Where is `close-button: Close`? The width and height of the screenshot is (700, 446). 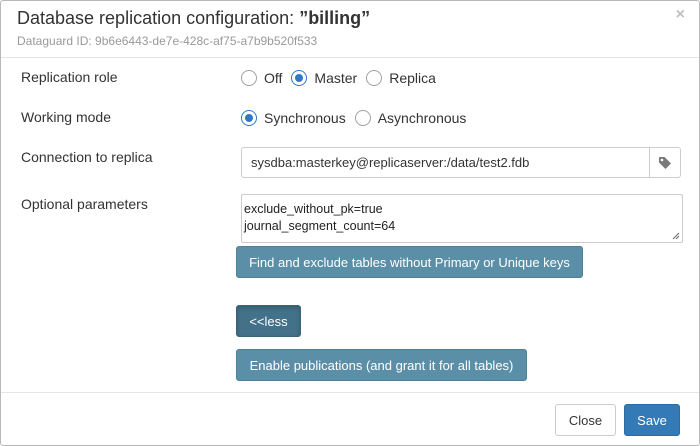
close-button: Close is located at coordinates (585, 420).